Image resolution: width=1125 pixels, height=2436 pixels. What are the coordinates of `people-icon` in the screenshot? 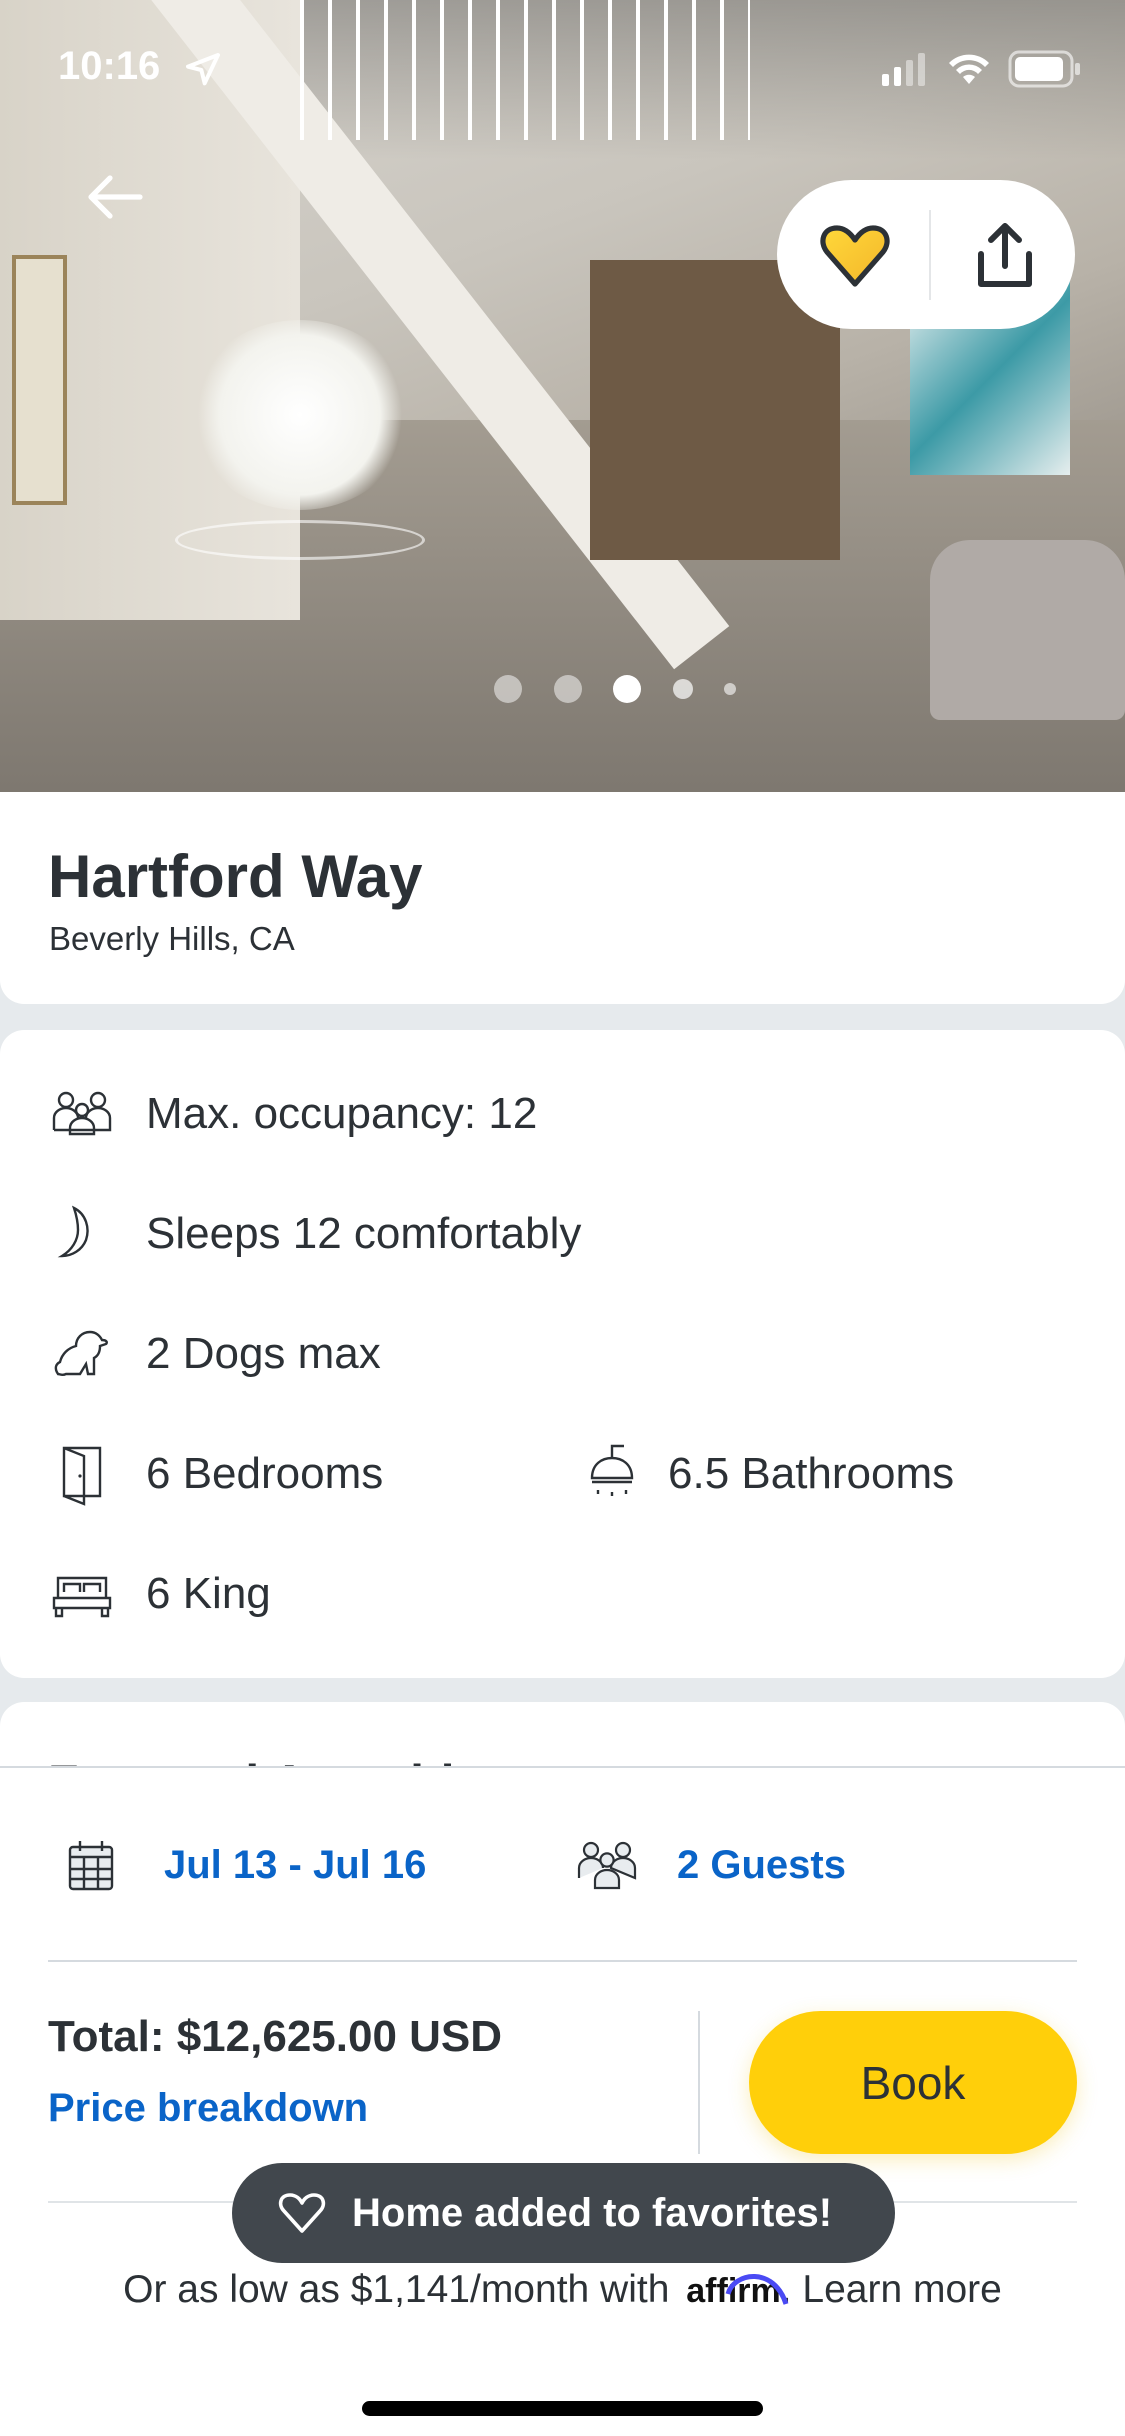 It's located at (82, 1113).